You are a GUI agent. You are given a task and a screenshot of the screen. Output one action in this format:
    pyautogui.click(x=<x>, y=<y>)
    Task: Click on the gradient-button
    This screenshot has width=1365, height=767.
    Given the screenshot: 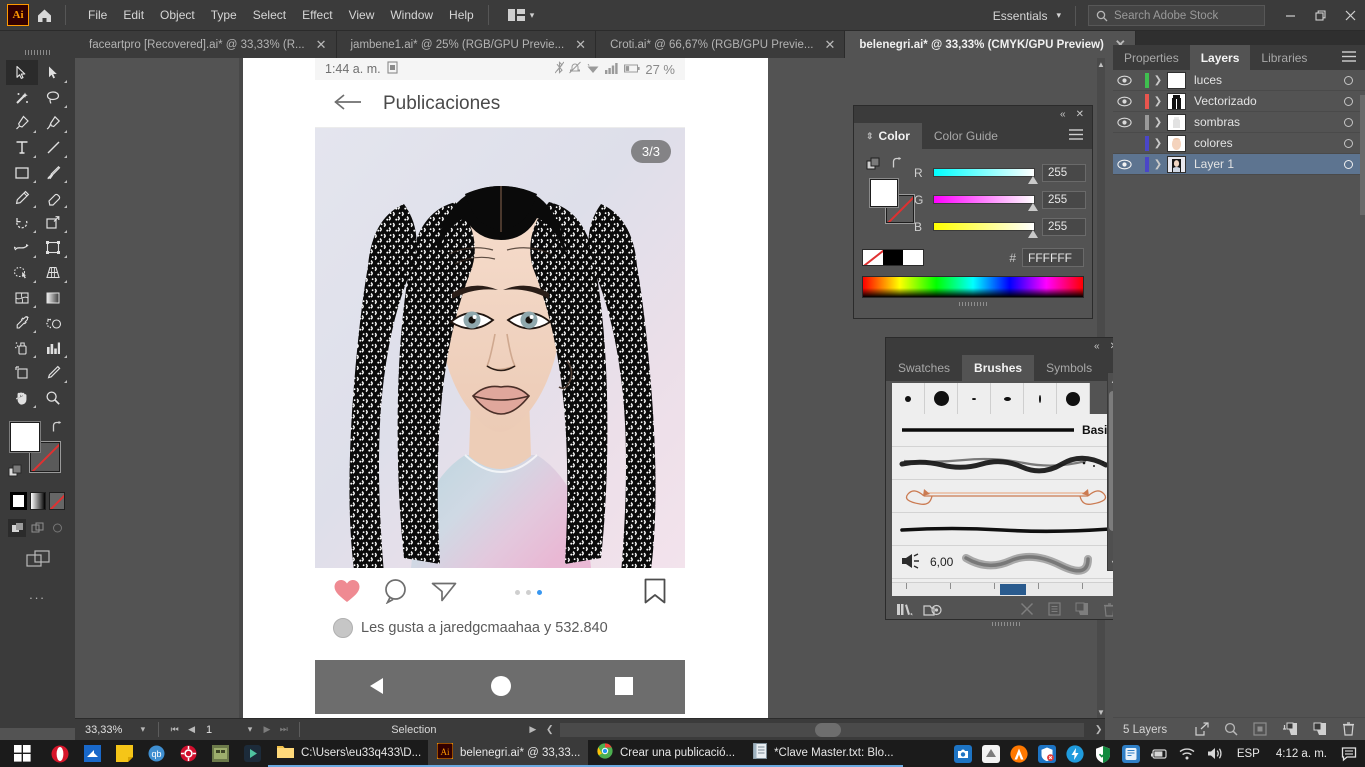 What is the action you would take?
    pyautogui.click(x=37, y=501)
    